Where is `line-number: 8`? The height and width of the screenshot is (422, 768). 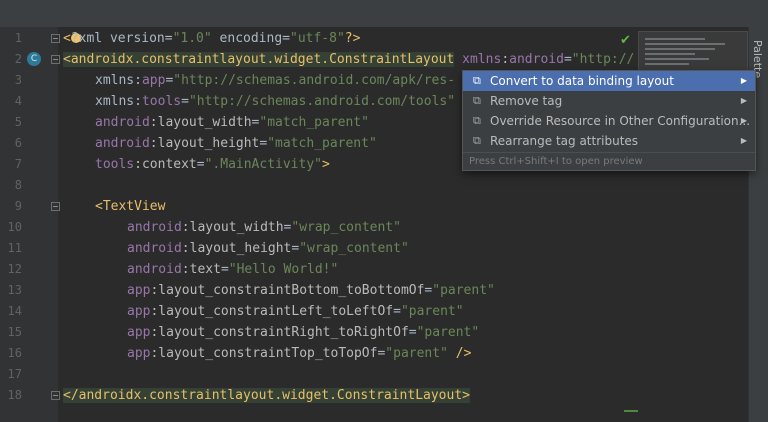 line-number: 8 is located at coordinates (18, 185).